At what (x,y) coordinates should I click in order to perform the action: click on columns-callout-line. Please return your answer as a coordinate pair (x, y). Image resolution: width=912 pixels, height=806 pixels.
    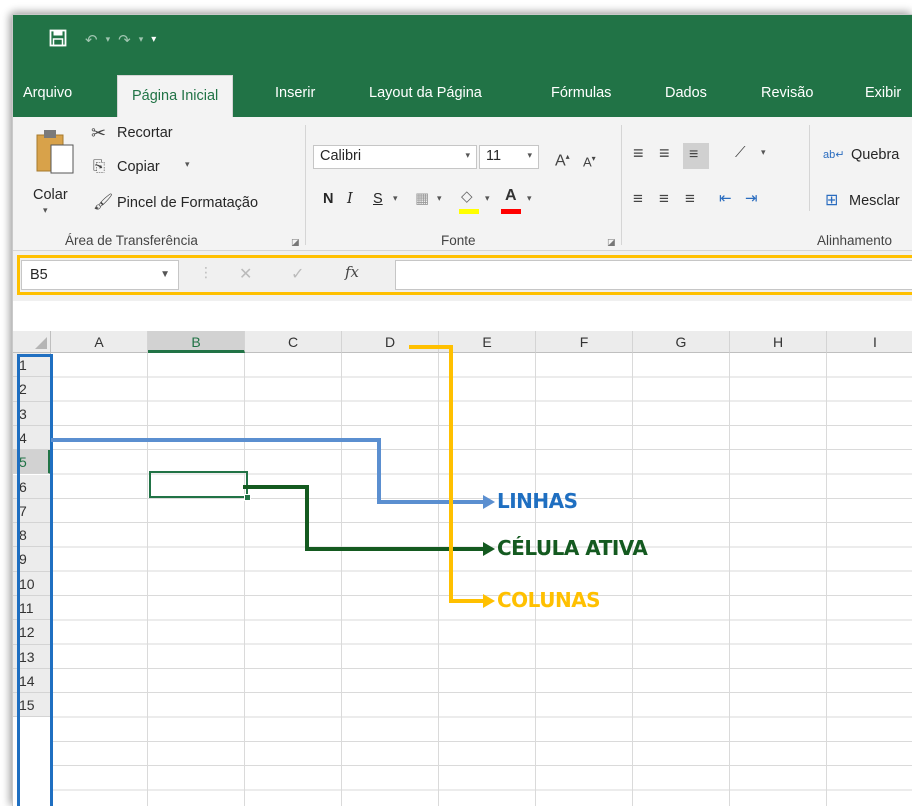
    Looking at the image, I should click on (446, 474).